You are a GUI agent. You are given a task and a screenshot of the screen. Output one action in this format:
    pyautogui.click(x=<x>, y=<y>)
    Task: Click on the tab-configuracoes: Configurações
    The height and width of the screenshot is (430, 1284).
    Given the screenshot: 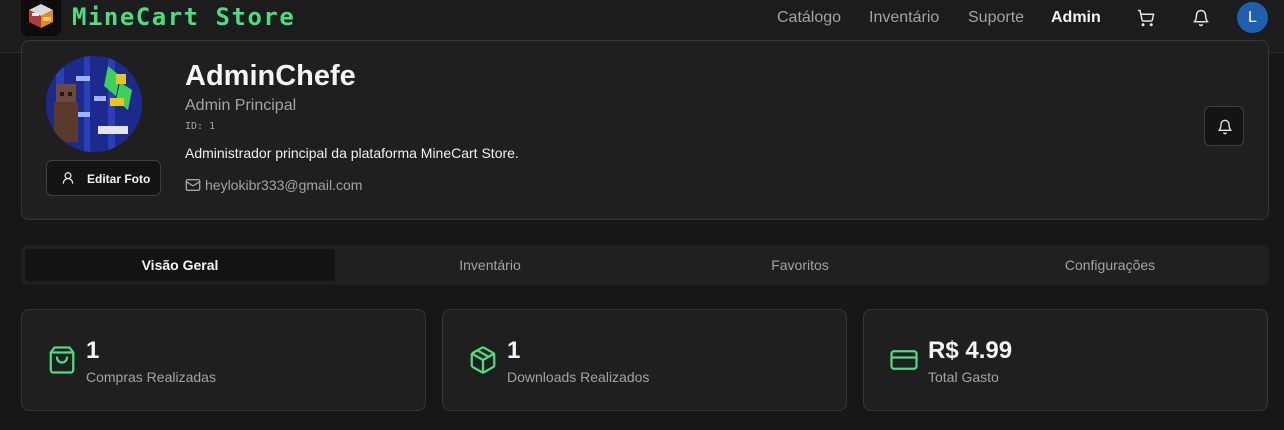 What is the action you would take?
    pyautogui.click(x=1110, y=265)
    